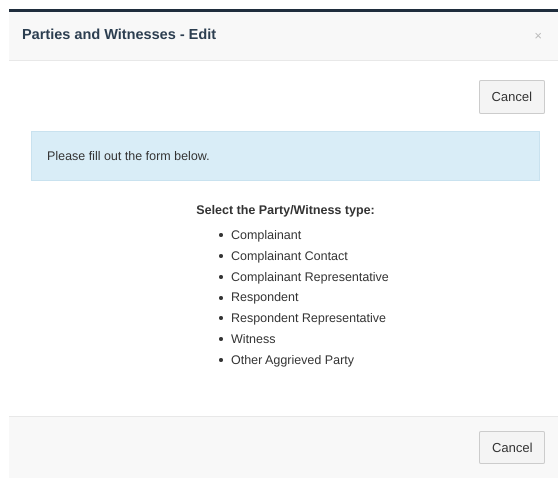  I want to click on dialog-title: Parties and Witnesses - Edit, so click(119, 36).